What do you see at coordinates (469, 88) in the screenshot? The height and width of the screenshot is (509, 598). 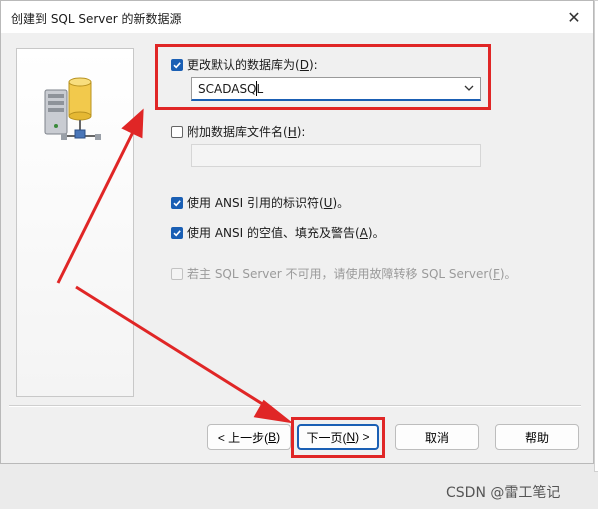 I see `chevron-down-icon` at bounding box center [469, 88].